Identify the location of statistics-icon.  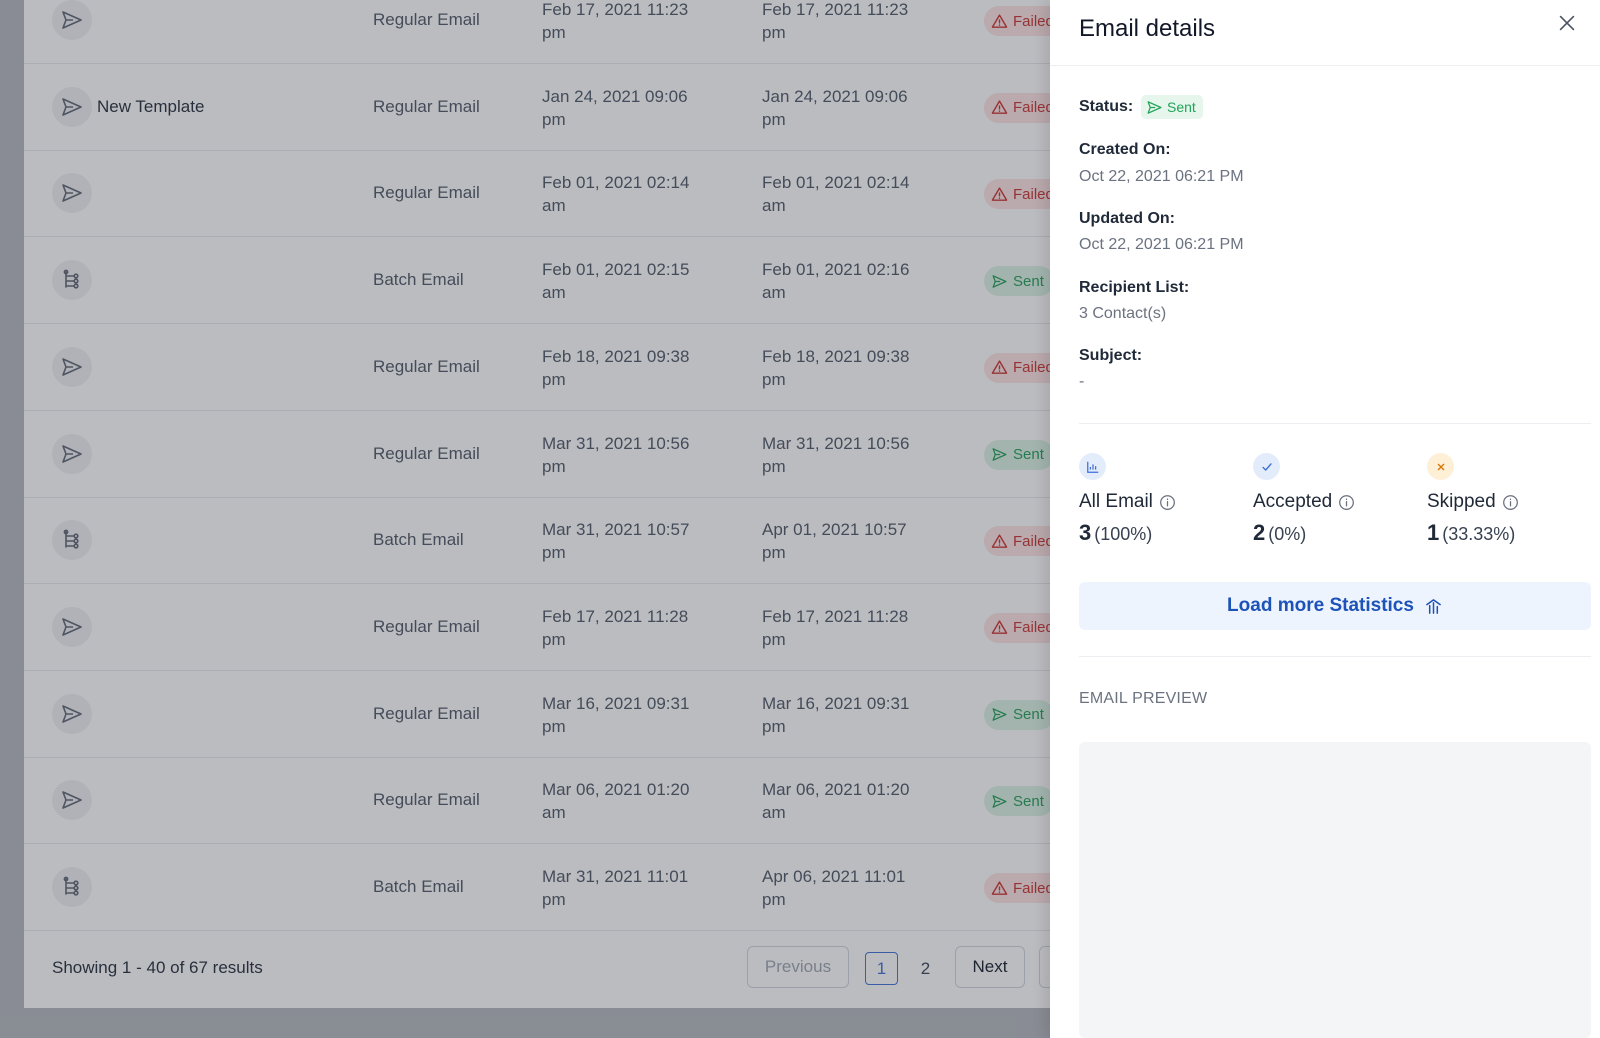
(1433, 606).